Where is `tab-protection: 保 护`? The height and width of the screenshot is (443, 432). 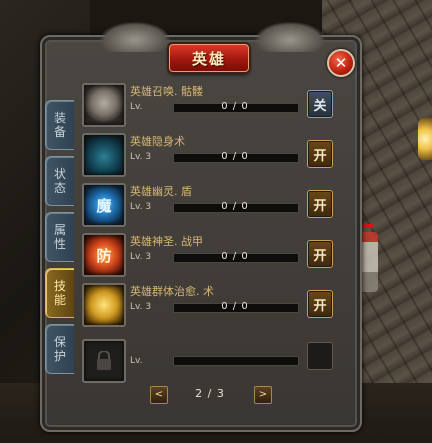 tab-protection: 保 护 is located at coordinates (59, 349).